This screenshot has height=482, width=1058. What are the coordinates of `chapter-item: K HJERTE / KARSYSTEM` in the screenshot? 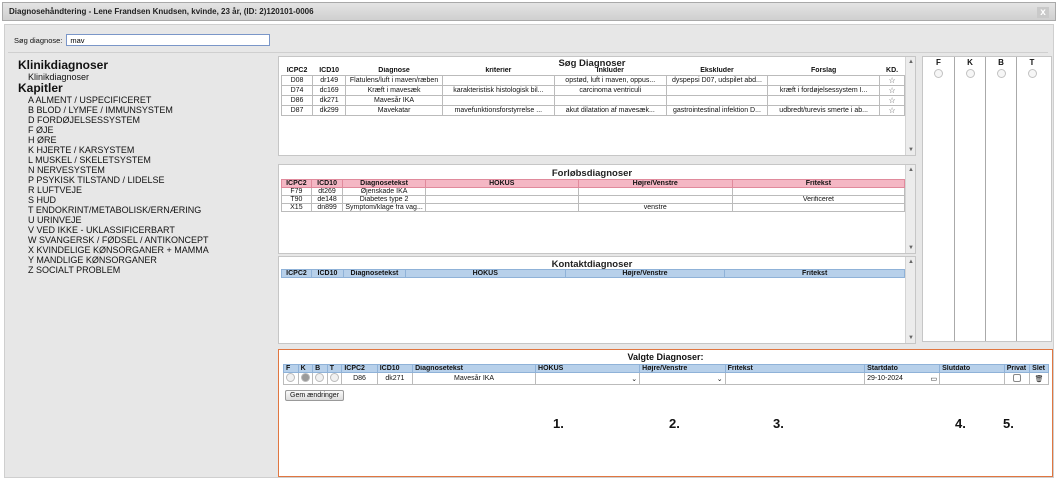 It's located at (143, 150).